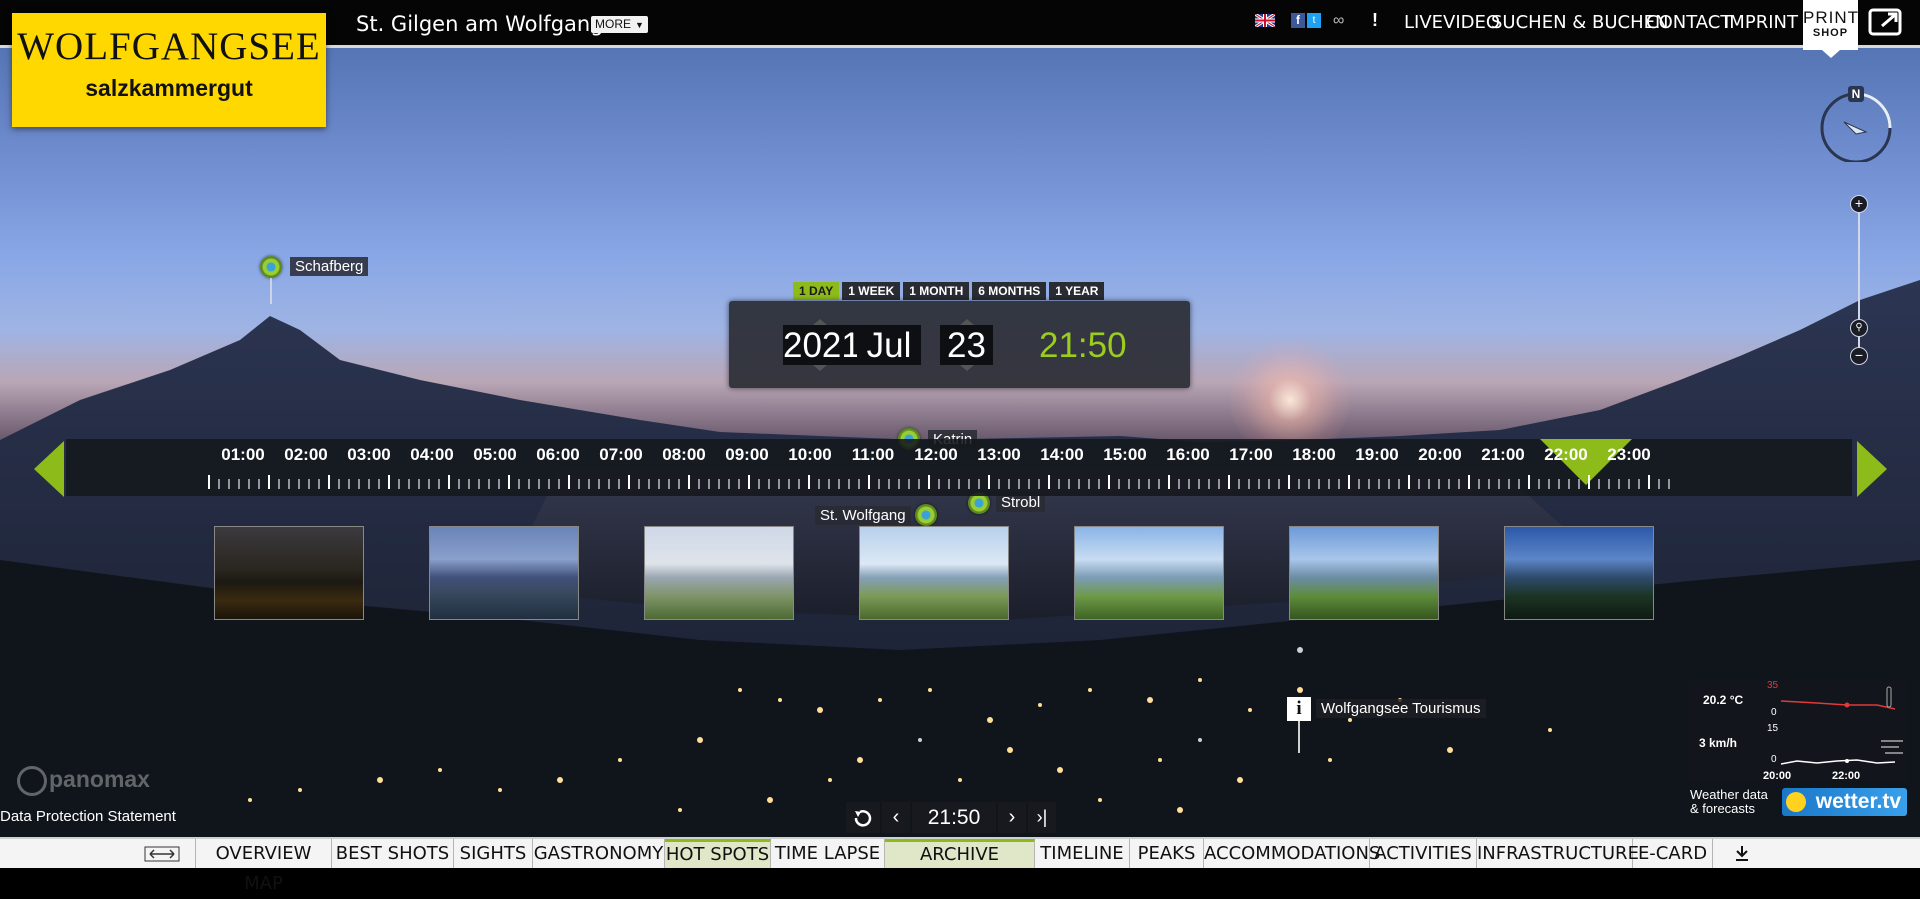  What do you see at coordinates (1440, 455) in the screenshot?
I see `timeline-hour-label: 20:00` at bounding box center [1440, 455].